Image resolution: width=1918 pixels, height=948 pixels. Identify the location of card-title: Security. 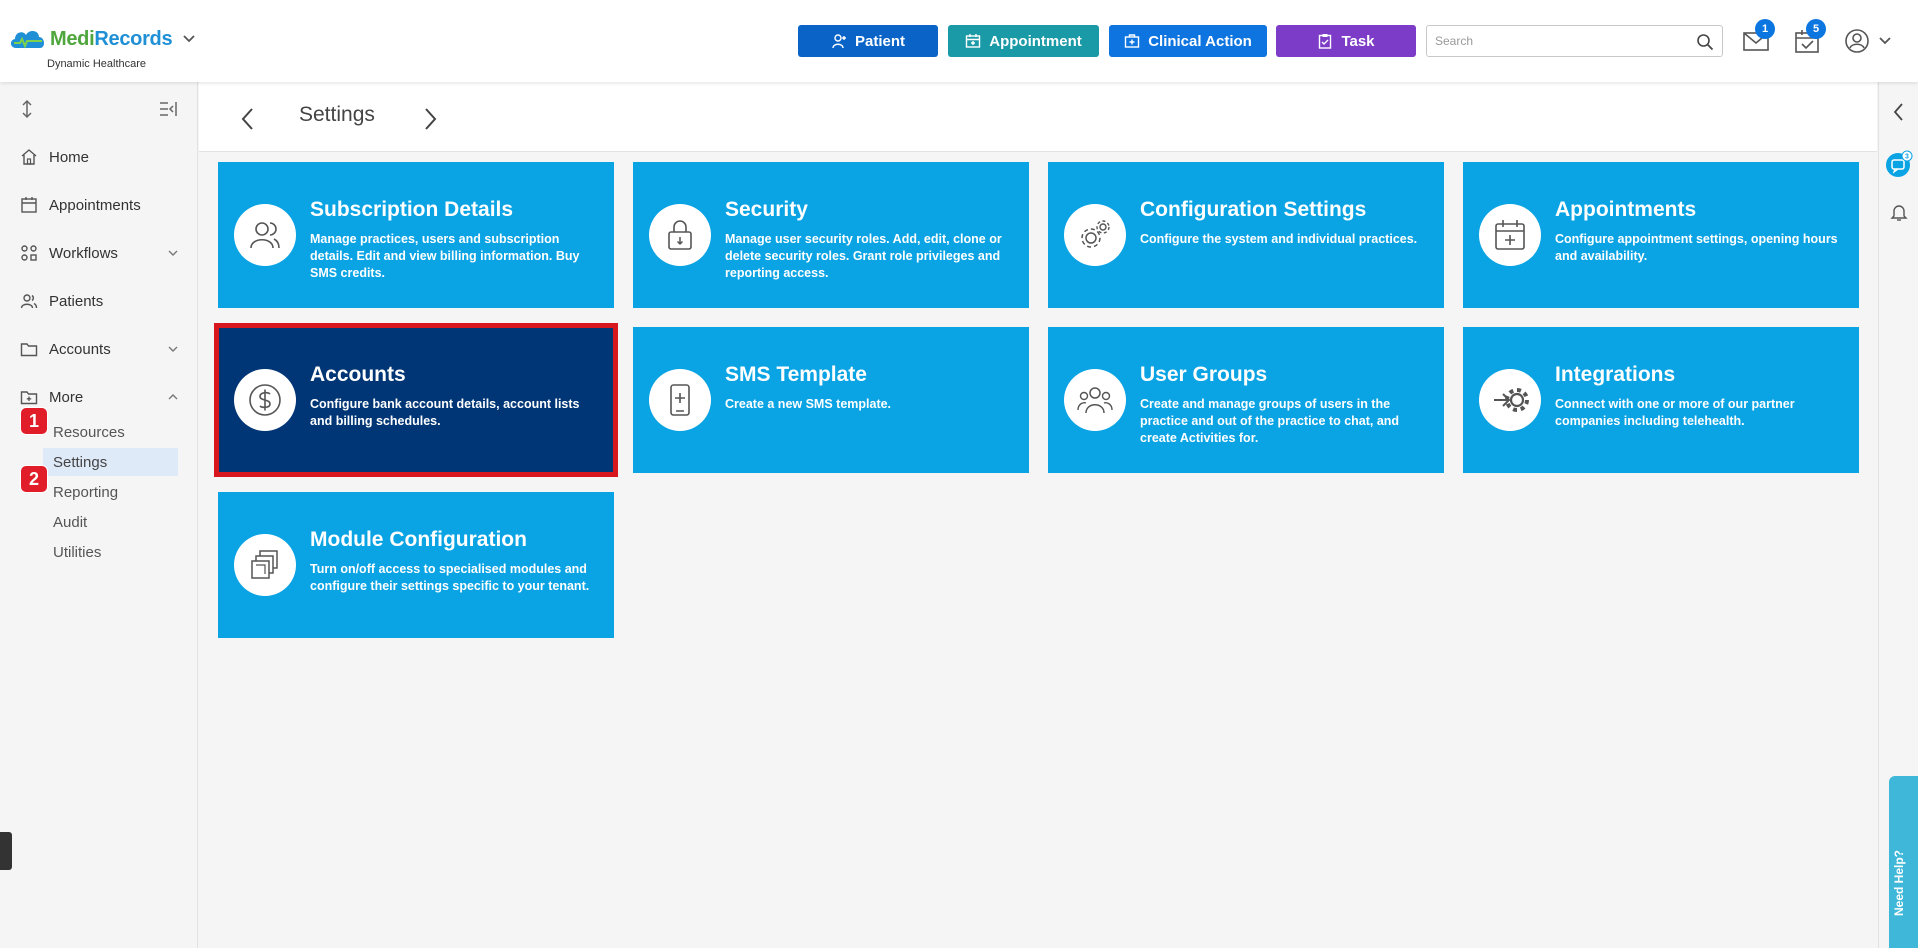
(766, 209).